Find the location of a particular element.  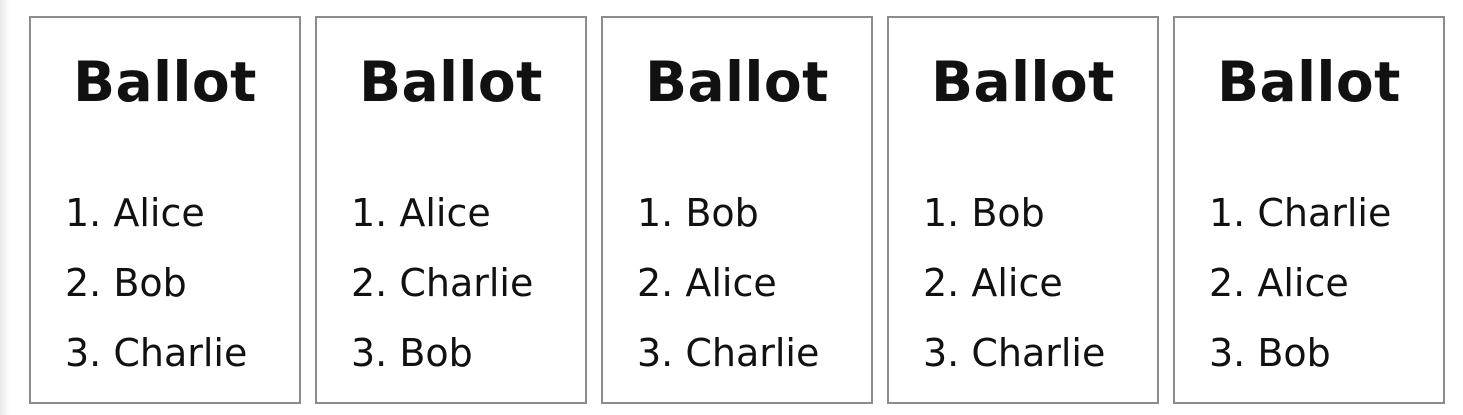

rank-item: 2. Bob is located at coordinates (126, 283).